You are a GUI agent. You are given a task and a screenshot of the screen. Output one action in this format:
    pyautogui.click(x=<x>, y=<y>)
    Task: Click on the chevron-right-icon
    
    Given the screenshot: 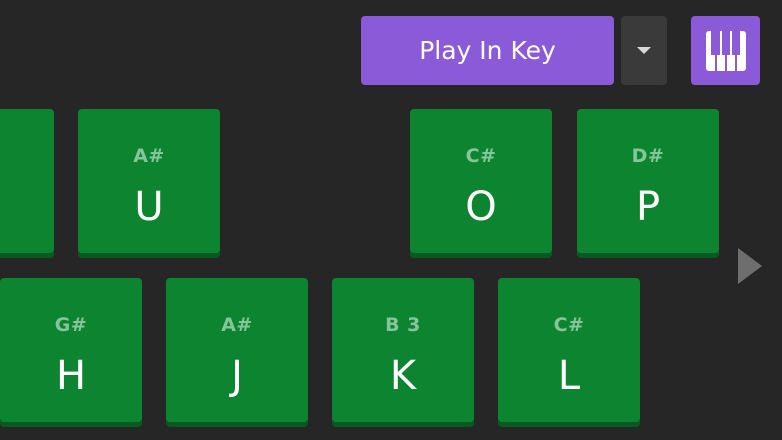 What is the action you would take?
    pyautogui.click(x=750, y=266)
    